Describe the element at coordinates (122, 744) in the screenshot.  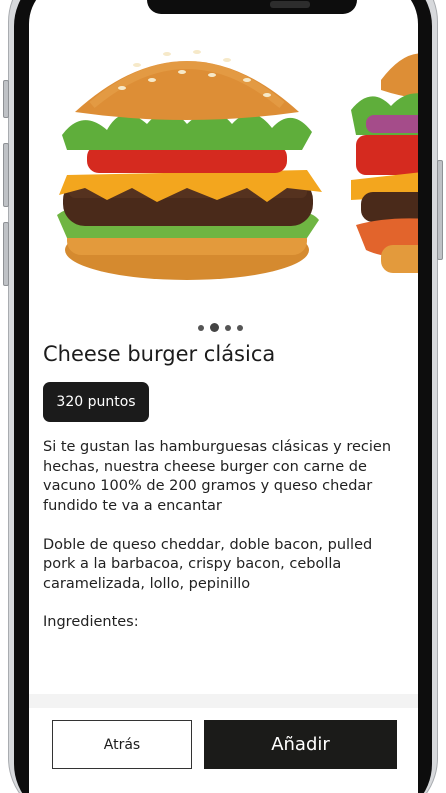
I see `back-button: Atrás` at that location.